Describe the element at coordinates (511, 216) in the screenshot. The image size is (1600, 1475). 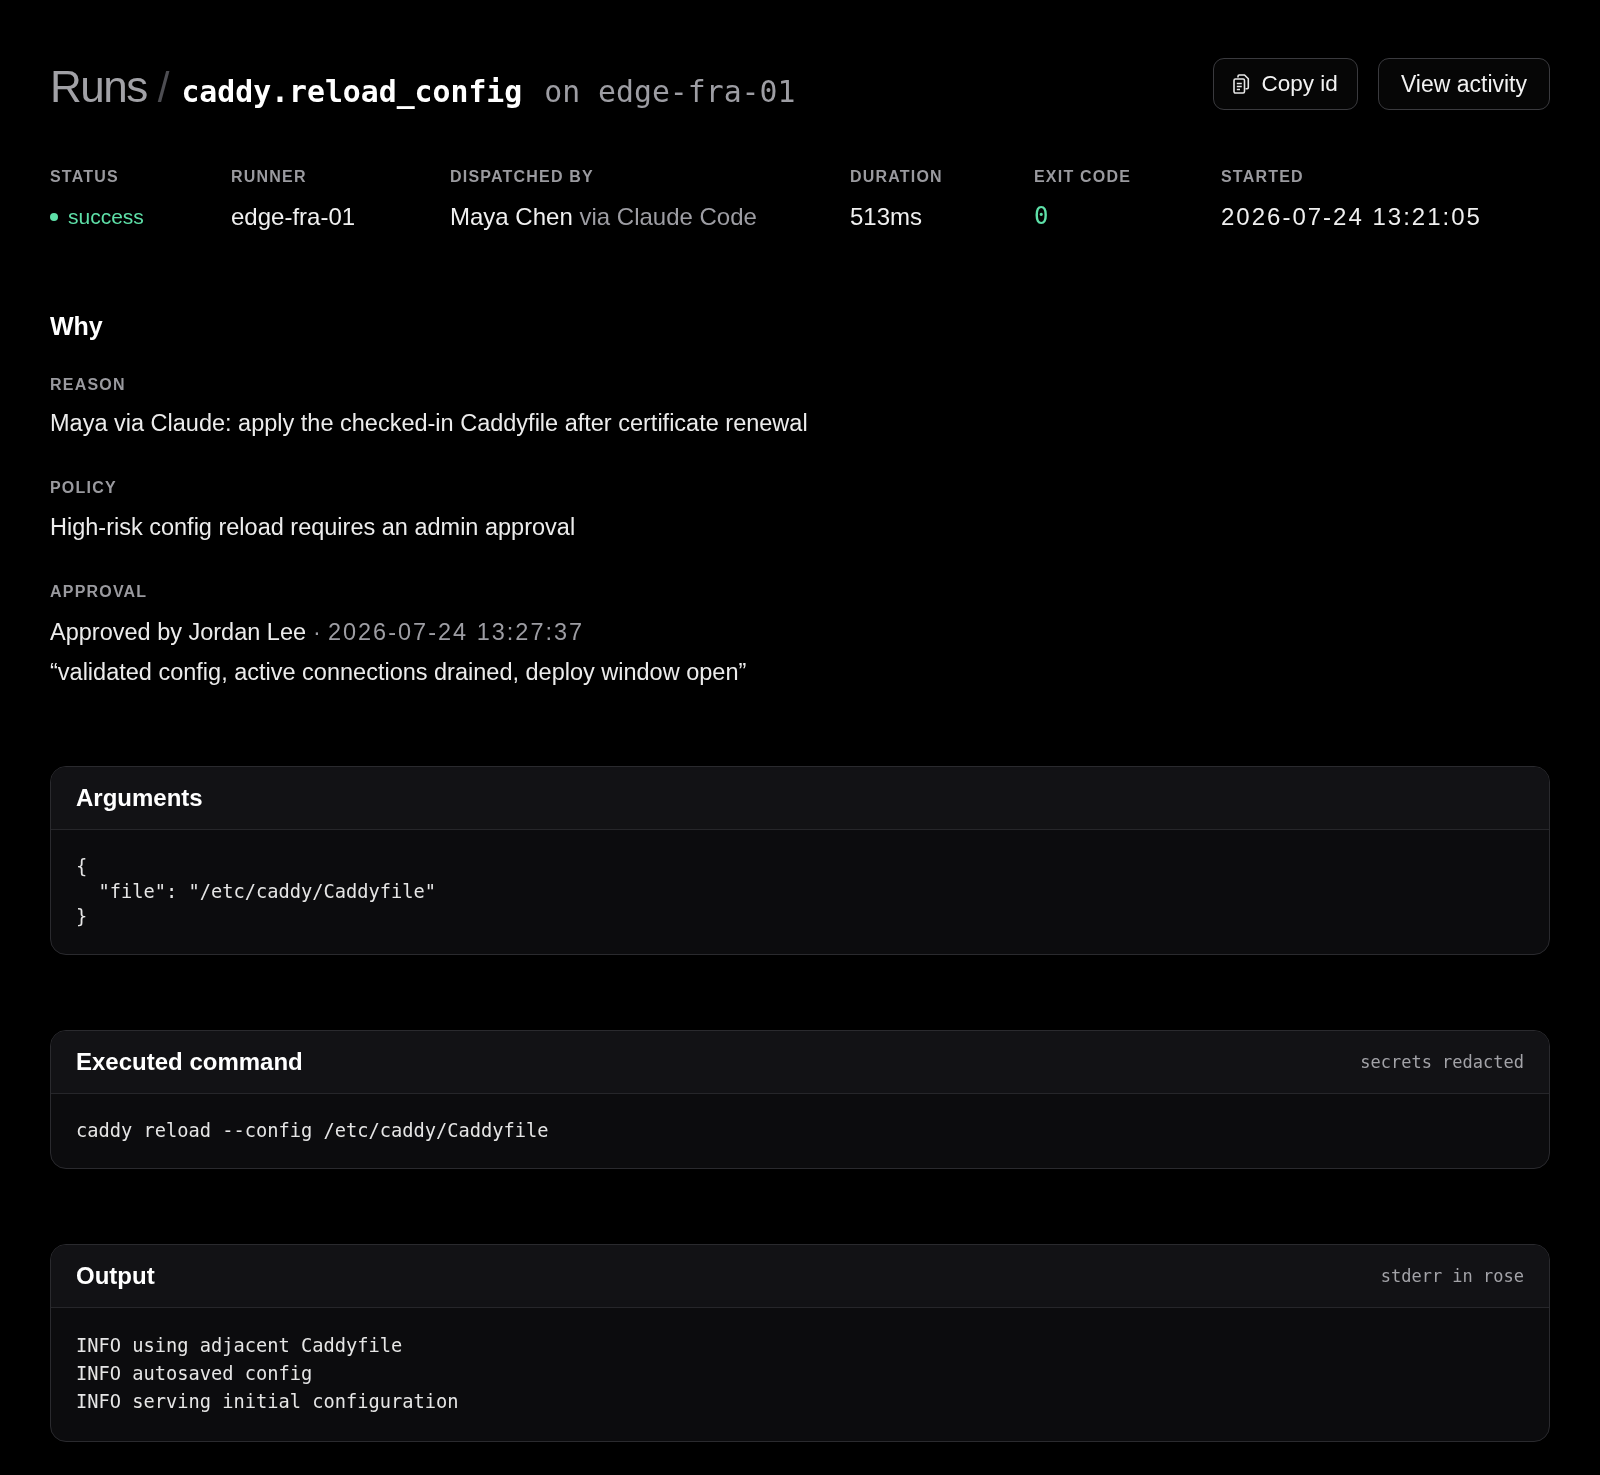
I see `dispatcher-name: Maya Chen` at that location.